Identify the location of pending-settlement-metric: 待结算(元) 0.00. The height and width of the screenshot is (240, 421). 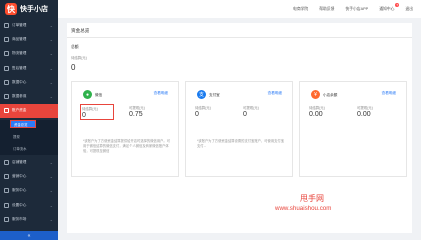
(325, 112).